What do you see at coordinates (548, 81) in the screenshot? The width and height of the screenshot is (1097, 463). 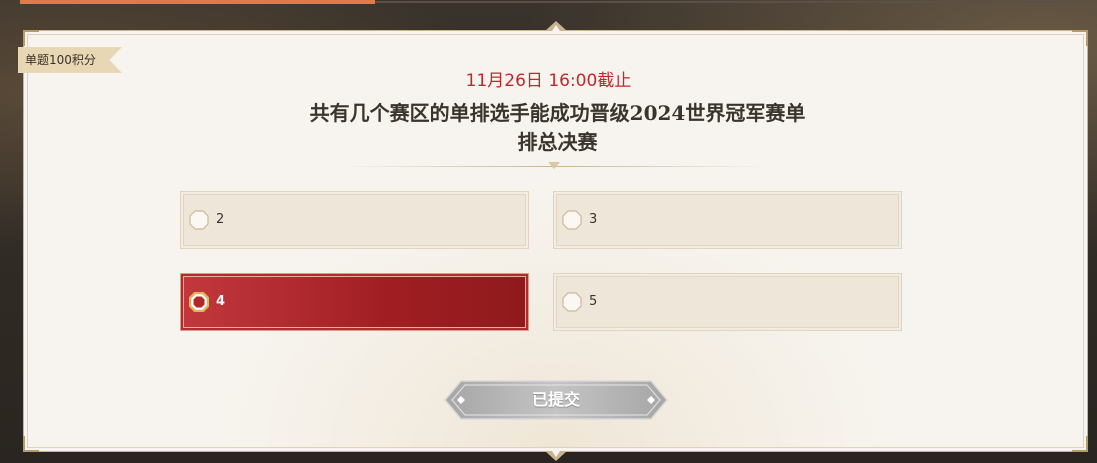 I see `deadline-text: 11月26日 16:00截止` at bounding box center [548, 81].